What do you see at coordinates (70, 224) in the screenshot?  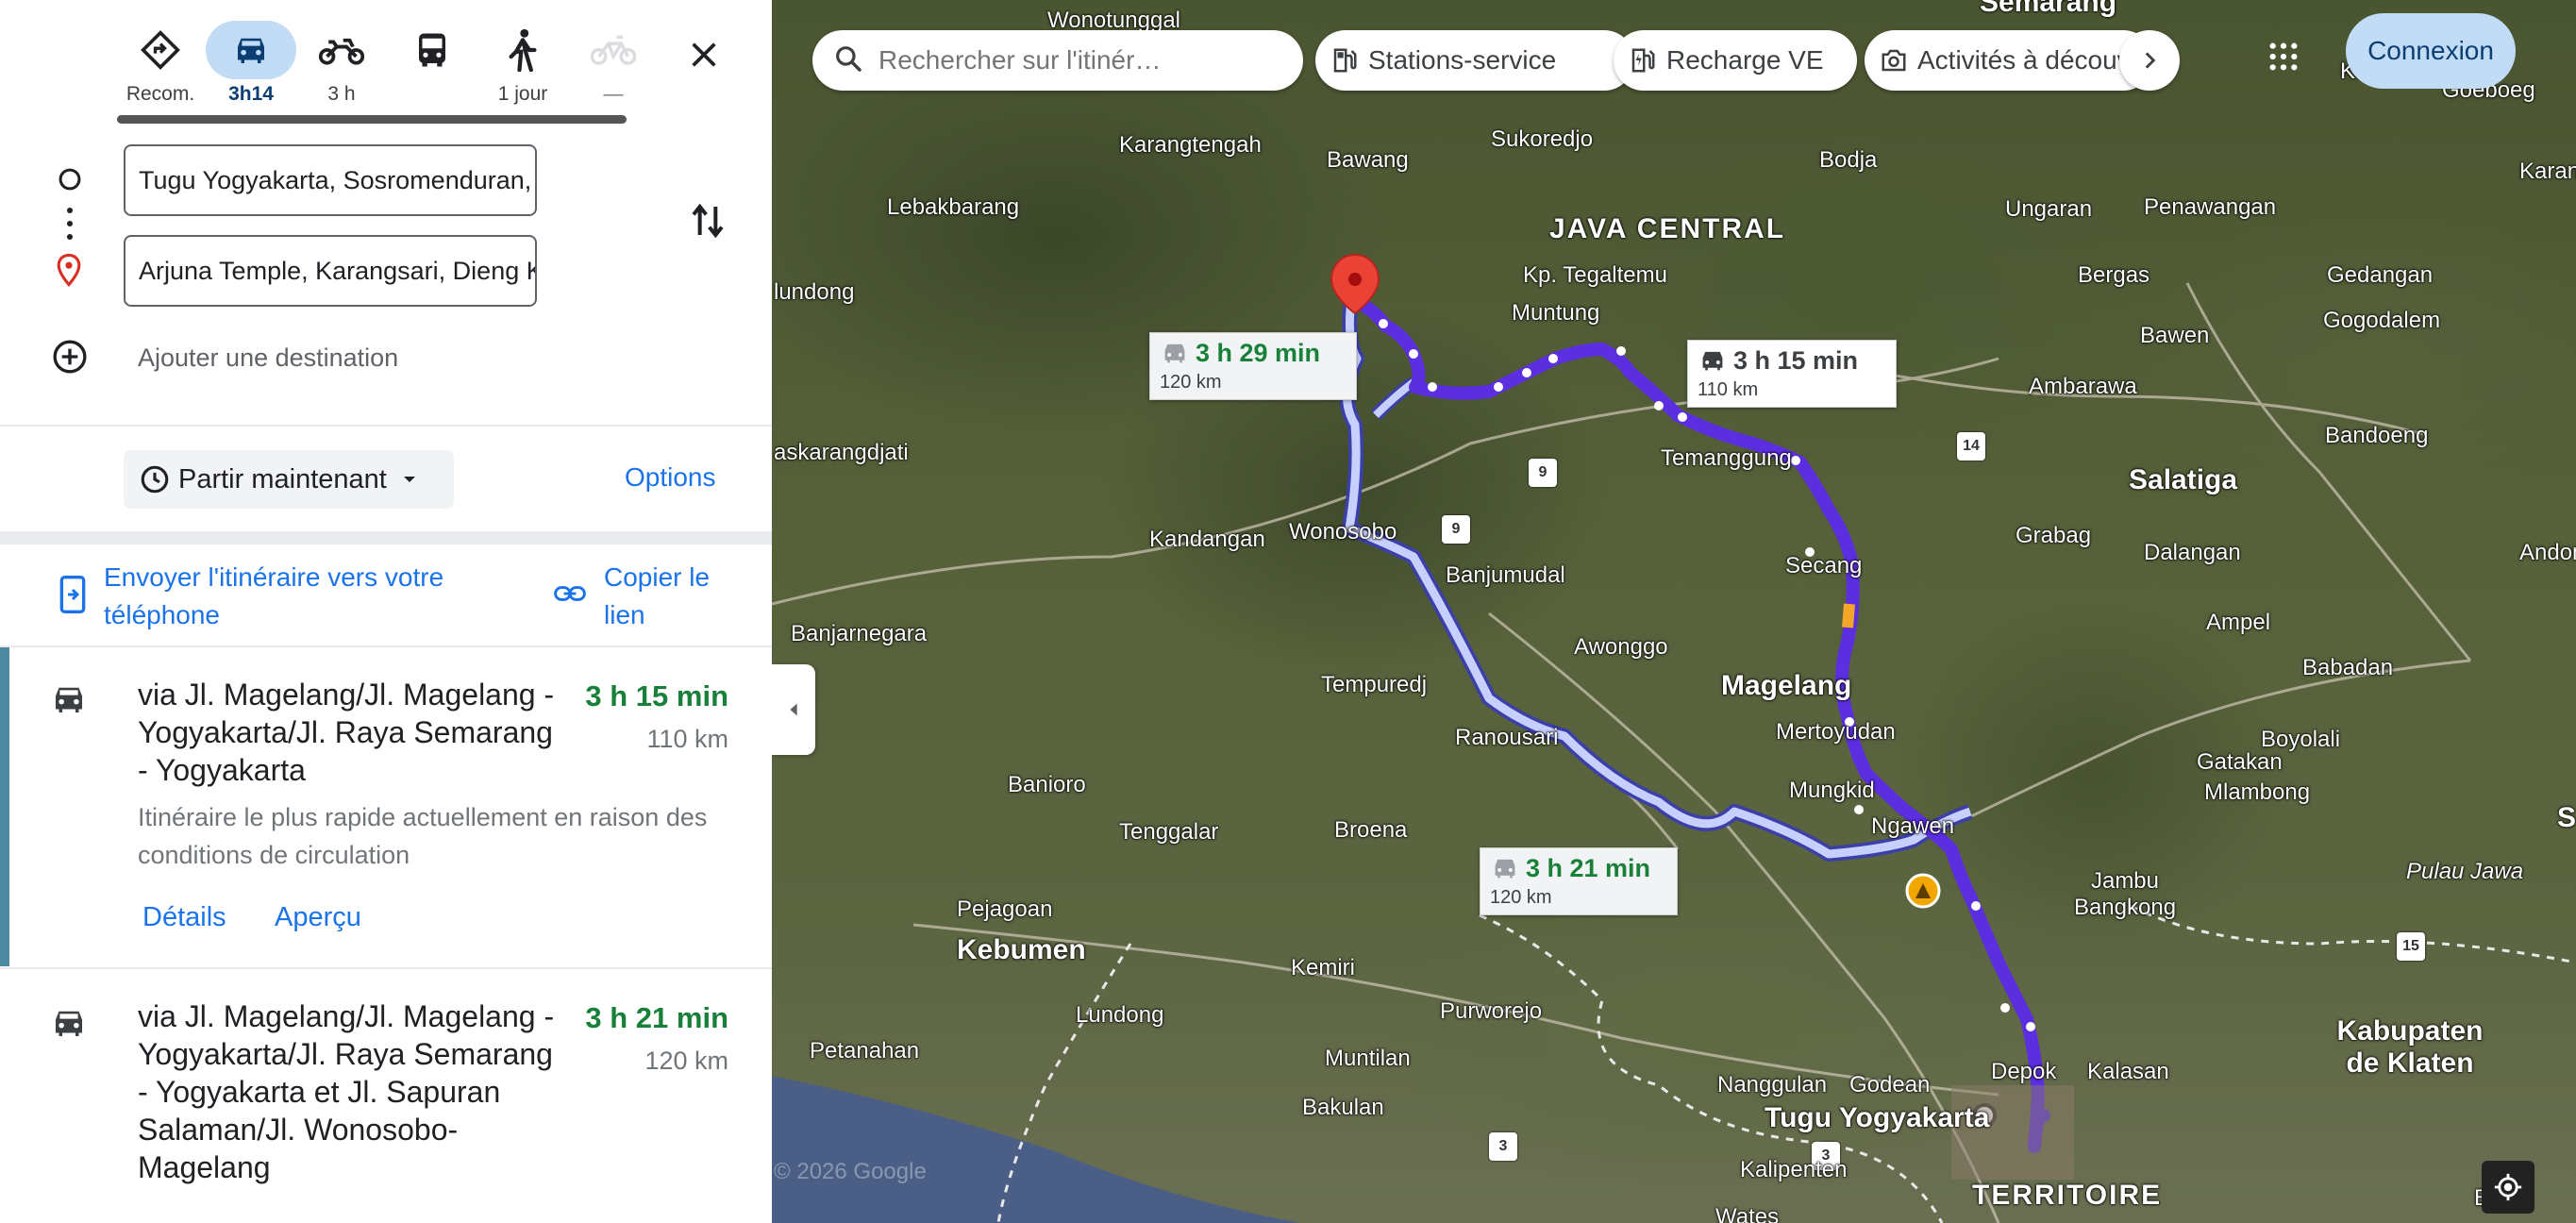 I see `dots-vertical-icon` at bounding box center [70, 224].